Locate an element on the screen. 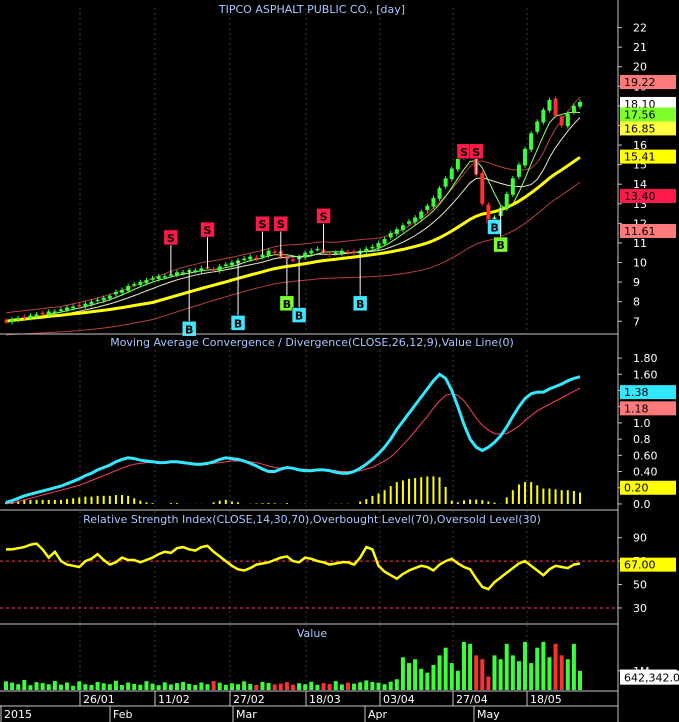 This screenshot has height=722, width=679. last-value-label: 1.38 is located at coordinates (648, 392).